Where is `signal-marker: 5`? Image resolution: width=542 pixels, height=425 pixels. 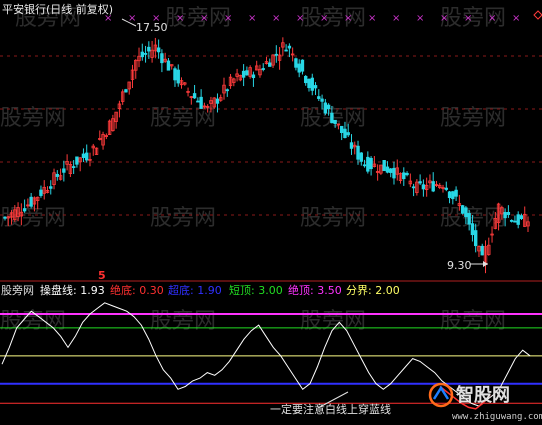
signal-marker: 5 is located at coordinates (102, 275).